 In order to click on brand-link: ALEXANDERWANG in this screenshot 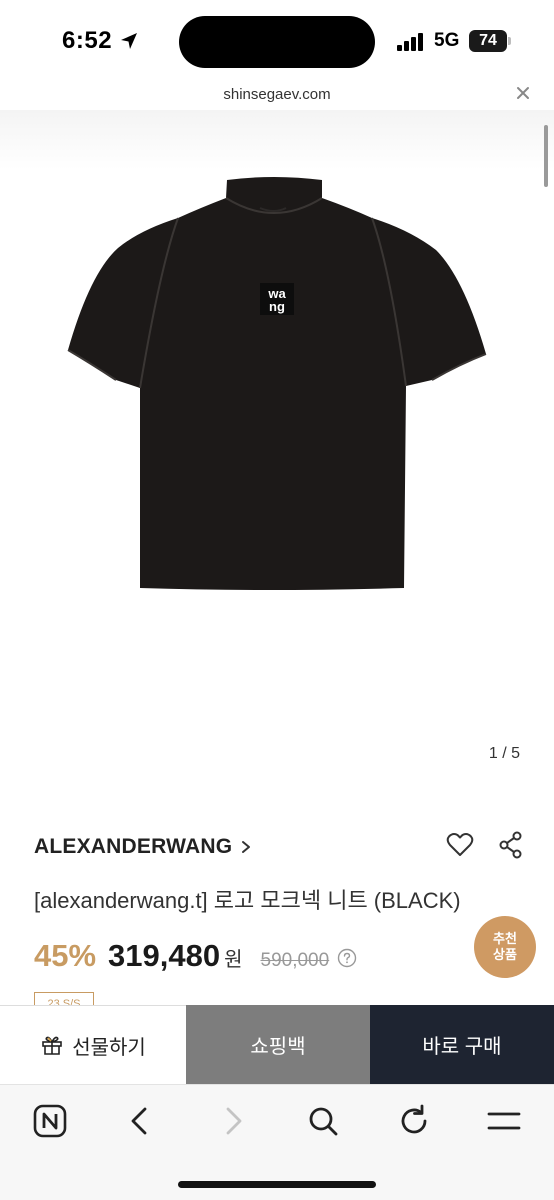, I will do `click(143, 847)`.